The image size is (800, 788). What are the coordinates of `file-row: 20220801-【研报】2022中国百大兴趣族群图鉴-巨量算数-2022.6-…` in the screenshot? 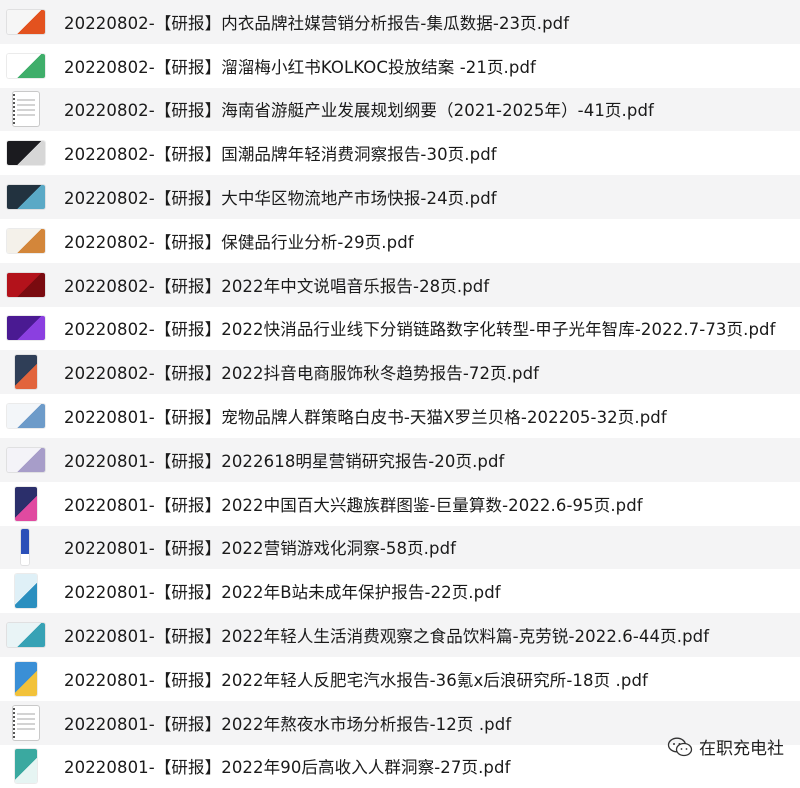 It's located at (400, 504).